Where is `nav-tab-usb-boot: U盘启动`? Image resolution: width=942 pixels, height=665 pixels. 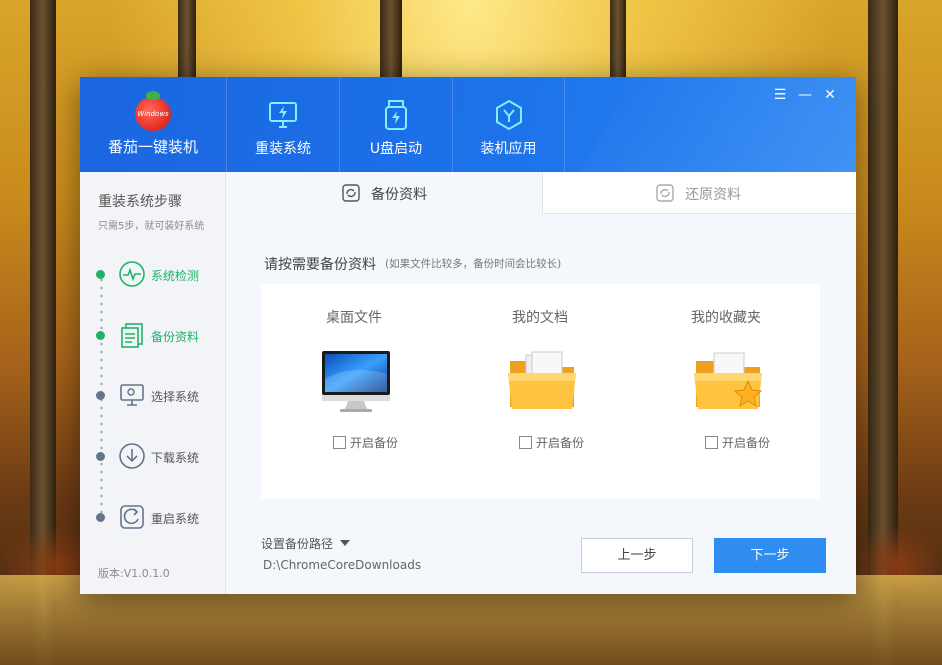
nav-tab-usb-boot: U盘启动 is located at coordinates (395, 124).